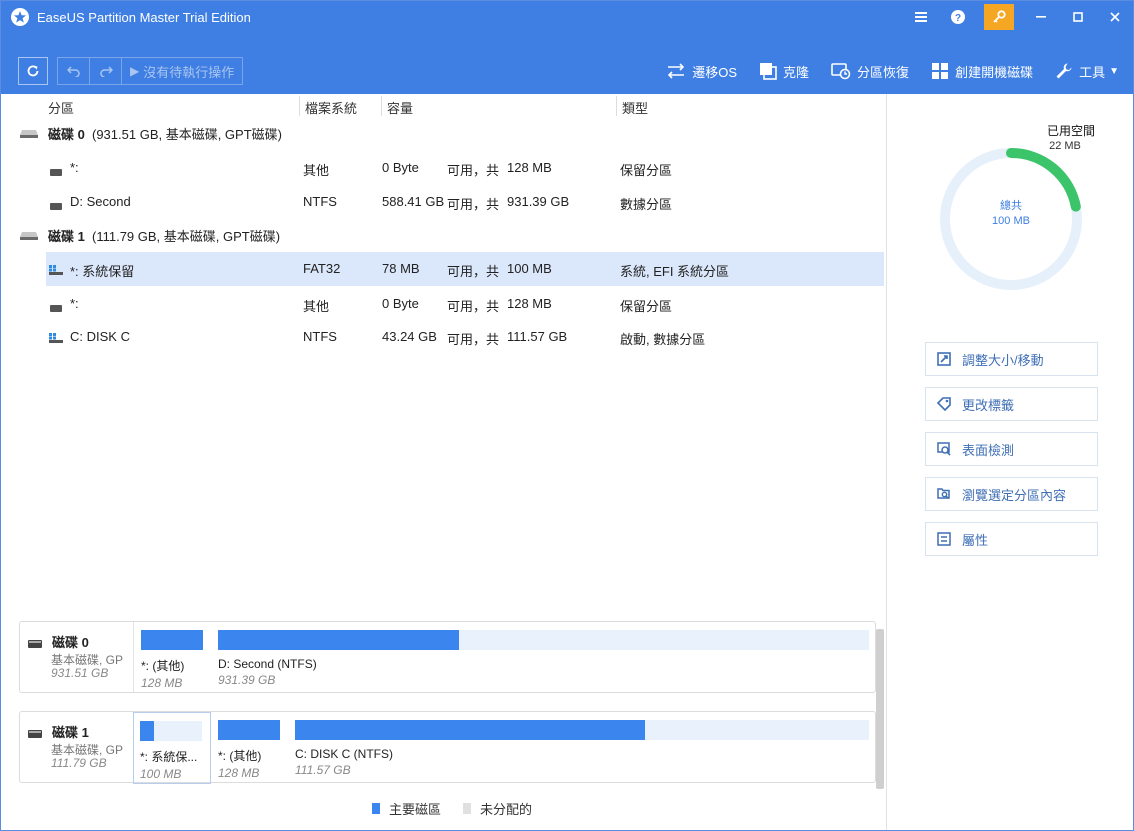  Describe the element at coordinates (61, 107) in the screenshot. I see `header-partition: 分區` at that location.